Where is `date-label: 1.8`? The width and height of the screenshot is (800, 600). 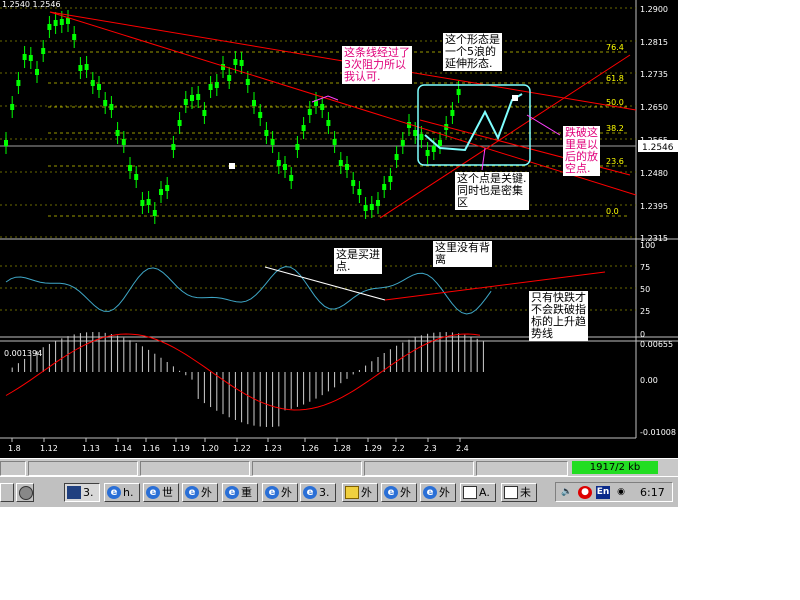 date-label: 1.8 is located at coordinates (14, 448).